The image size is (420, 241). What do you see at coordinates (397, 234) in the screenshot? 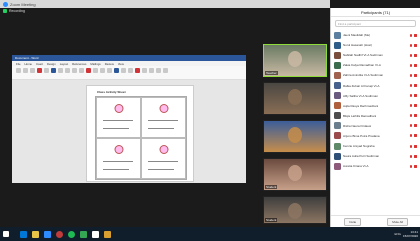
I see `language-indicator: ENG` at bounding box center [397, 234].